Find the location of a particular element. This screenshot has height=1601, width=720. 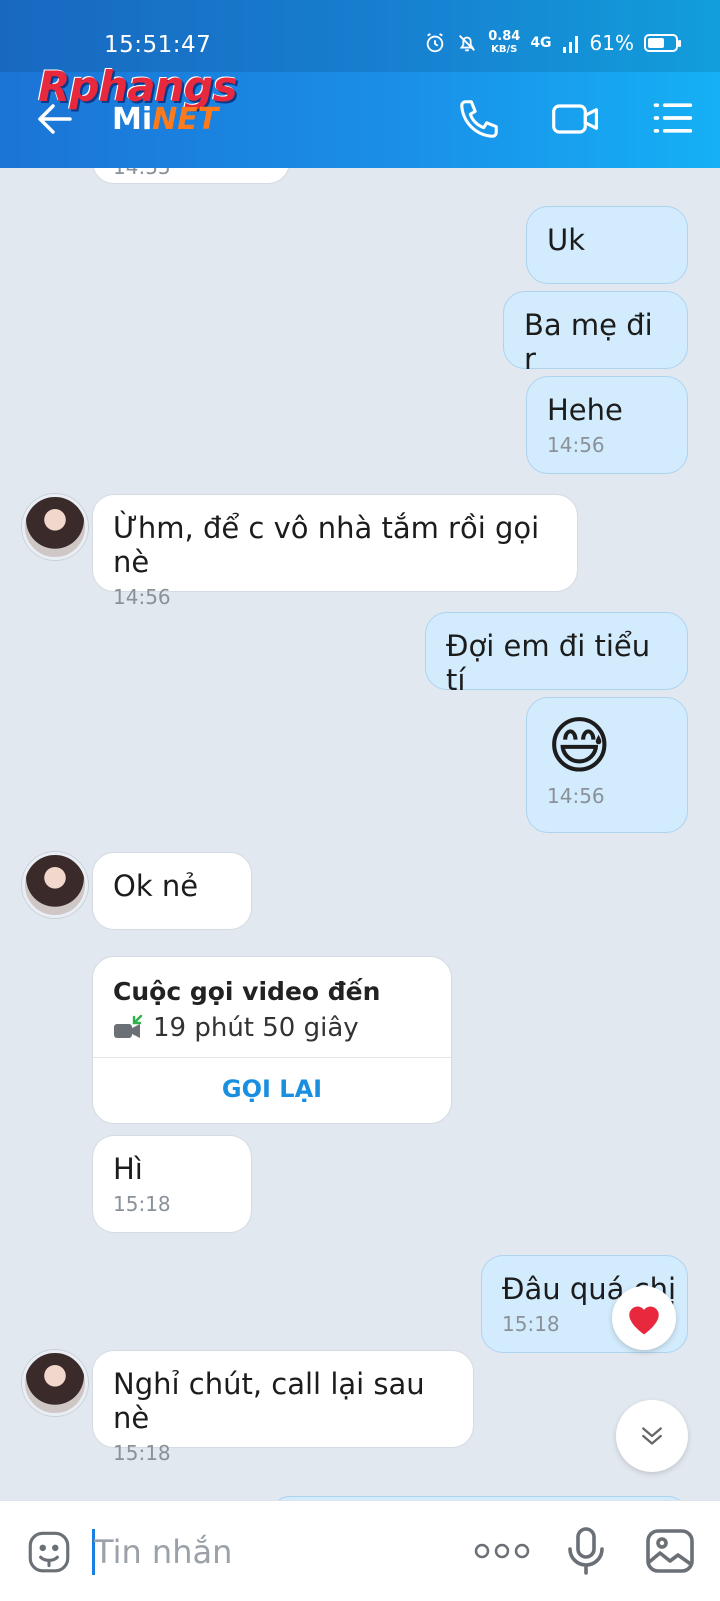

message-bubble-incoming: Ừhm, để c vô nhà tắm rồi gọi nè 14:56 is located at coordinates (335, 551).